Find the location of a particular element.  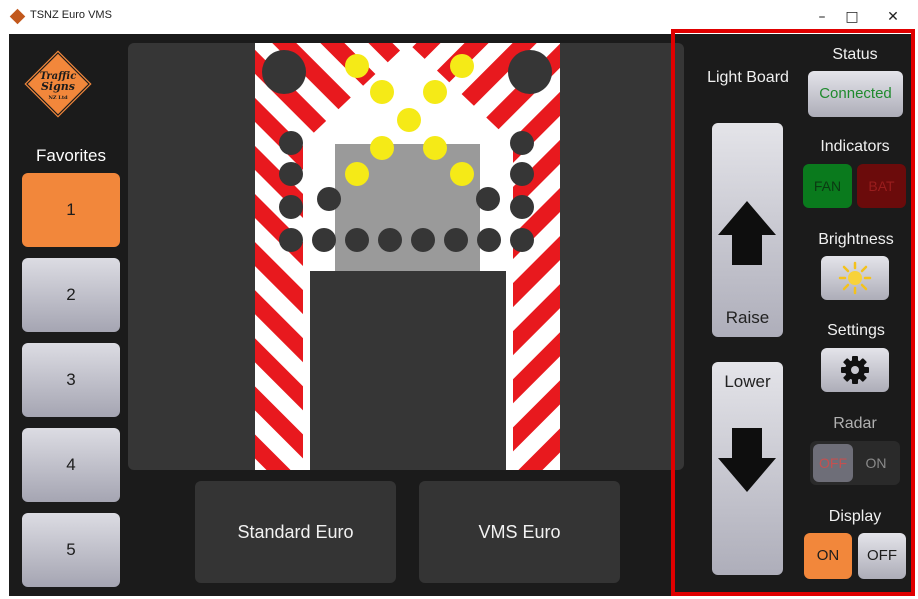

lower-panel is located at coordinates (408, 370).